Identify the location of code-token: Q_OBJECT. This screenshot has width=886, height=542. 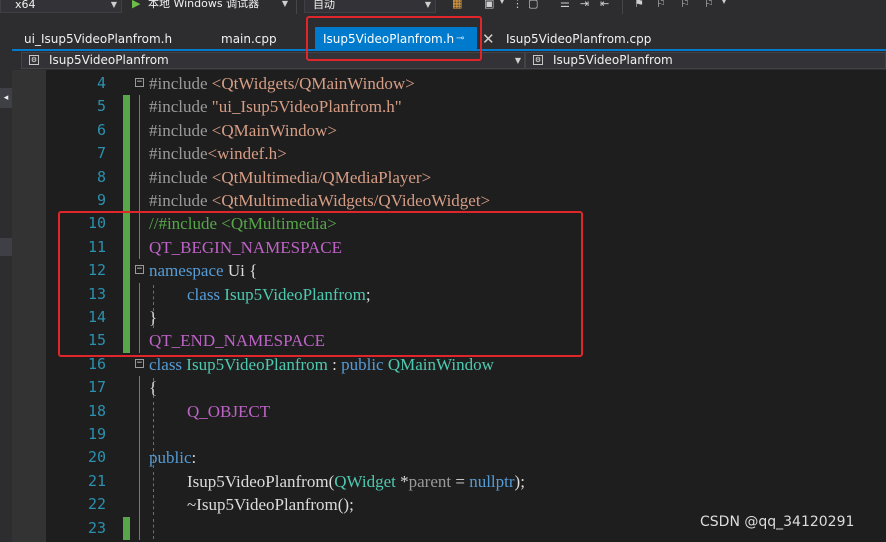
(229, 411).